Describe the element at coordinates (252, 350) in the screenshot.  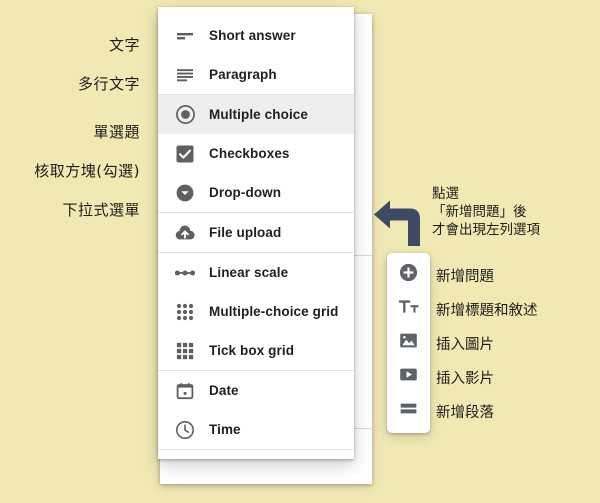
I see `menu-item-label: Tick box grid` at that location.